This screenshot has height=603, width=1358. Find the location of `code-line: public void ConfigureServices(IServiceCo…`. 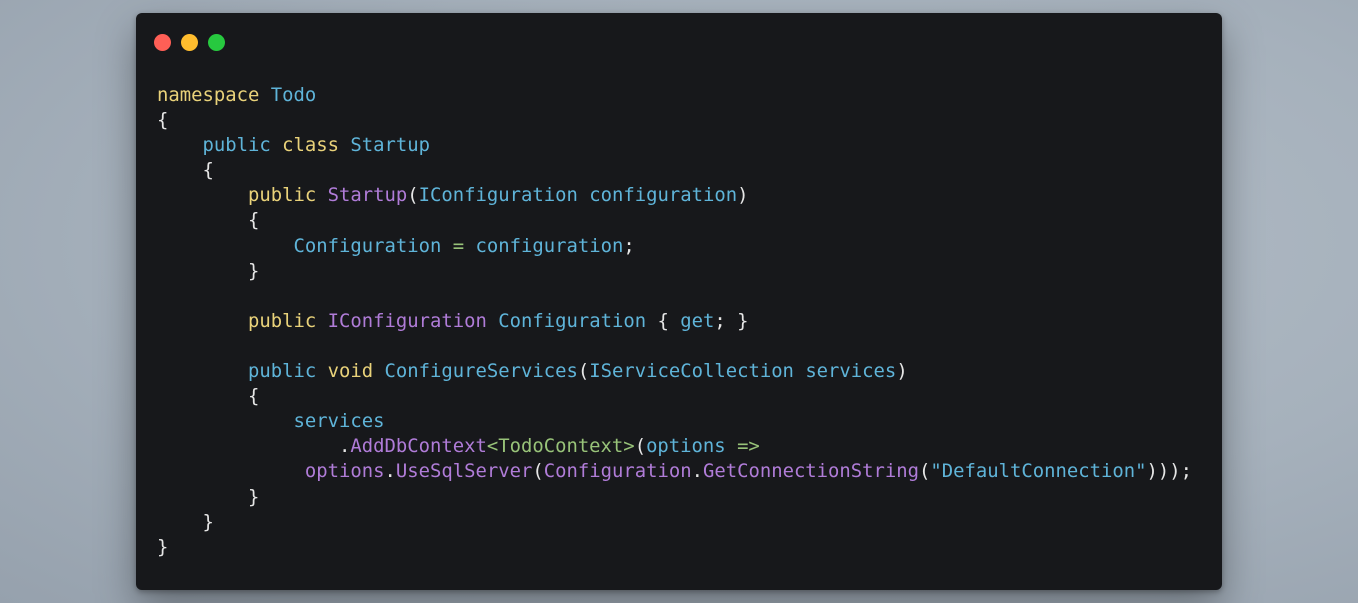

code-line: public void ConfigureServices(IServiceCo… is located at coordinates (674, 371).